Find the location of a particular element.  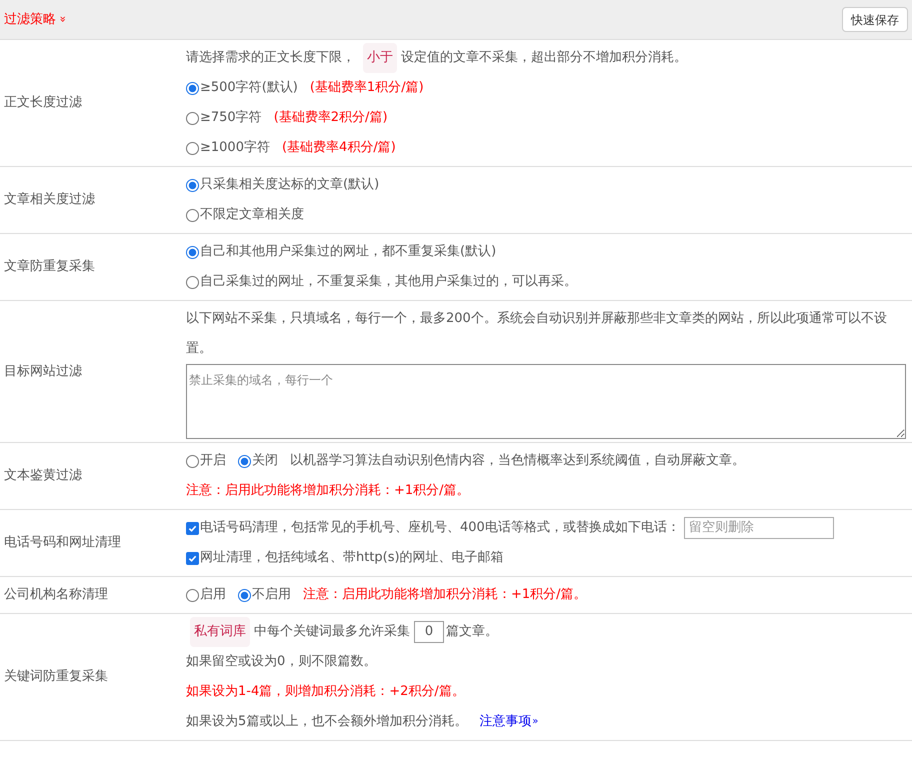

setting-label: 电话号码和网址清理 is located at coordinates (62, 543).